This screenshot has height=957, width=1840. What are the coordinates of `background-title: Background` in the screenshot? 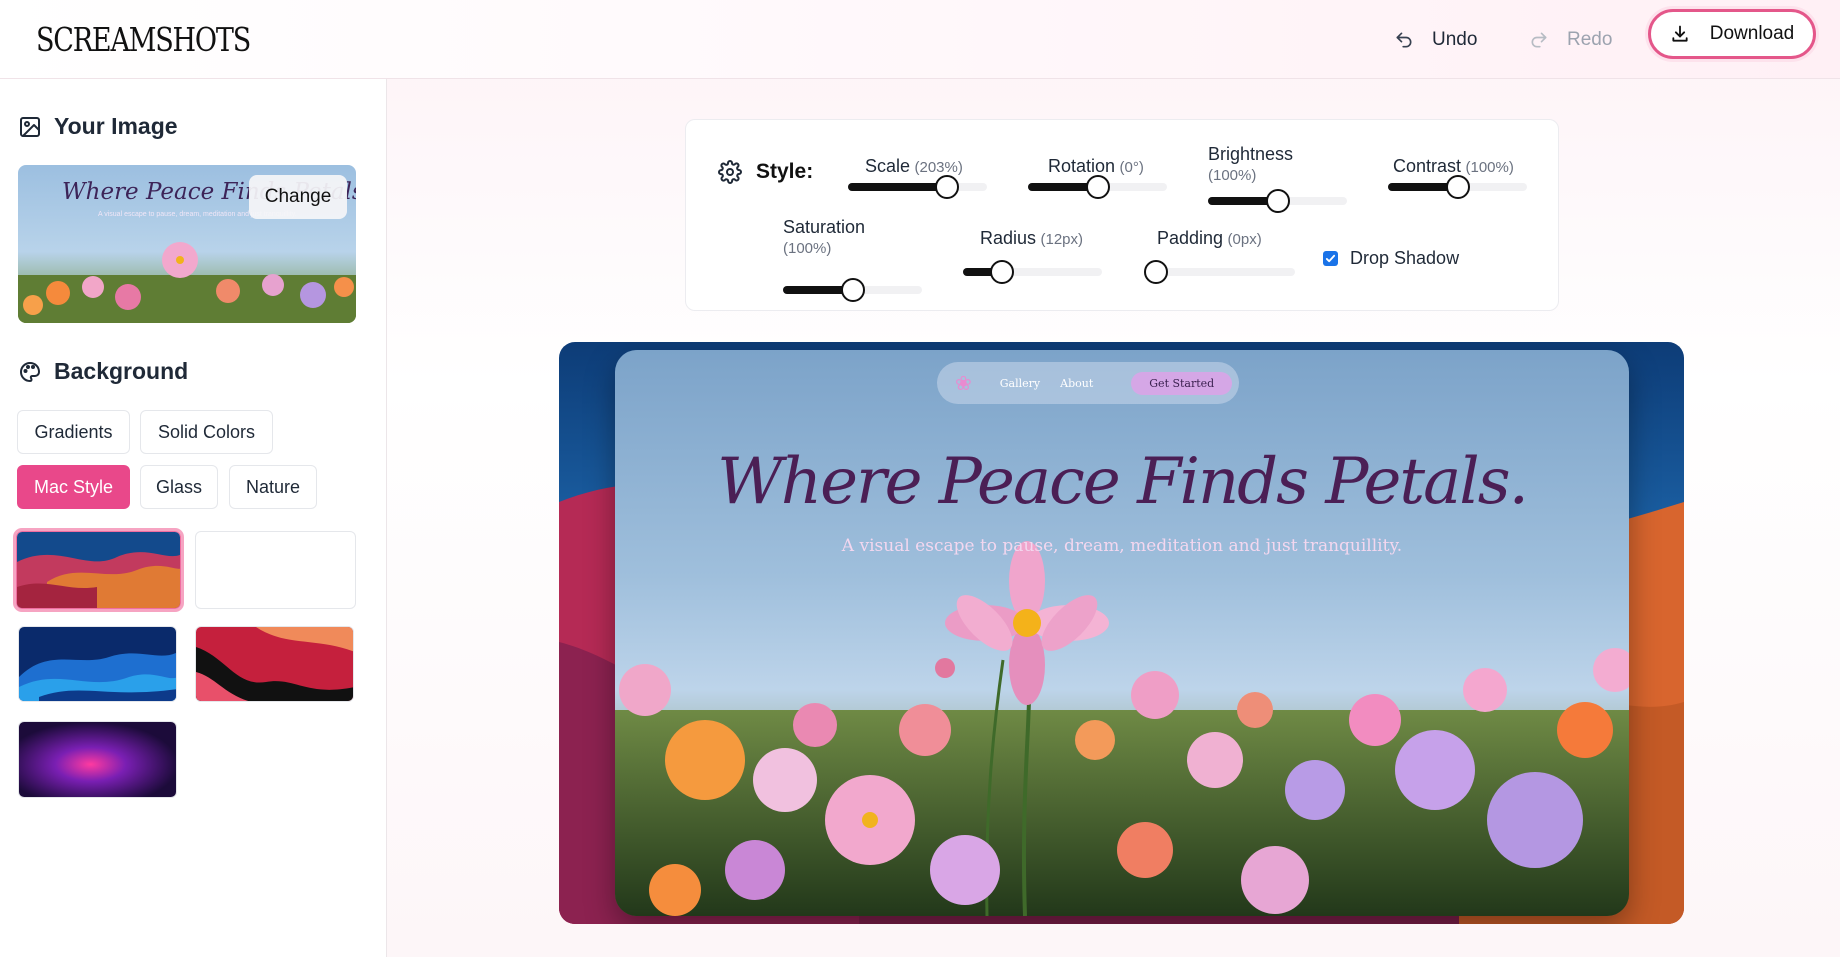 It's located at (121, 371).